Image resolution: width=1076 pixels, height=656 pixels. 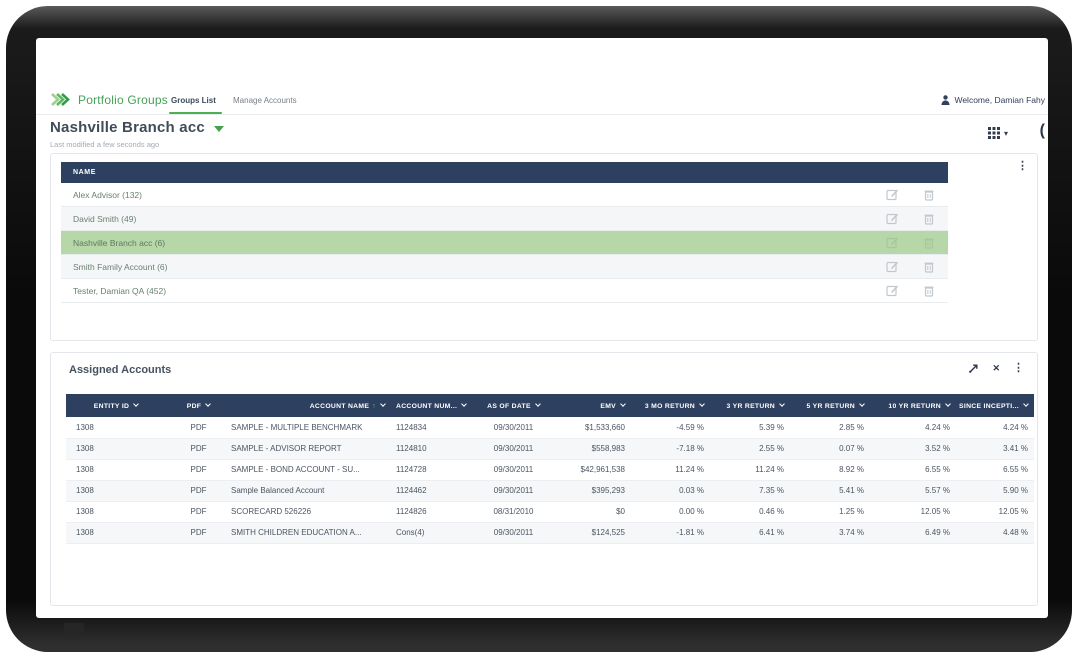 What do you see at coordinates (431, 512) in the screenshot?
I see `account-number-link: 1124826` at bounding box center [431, 512].